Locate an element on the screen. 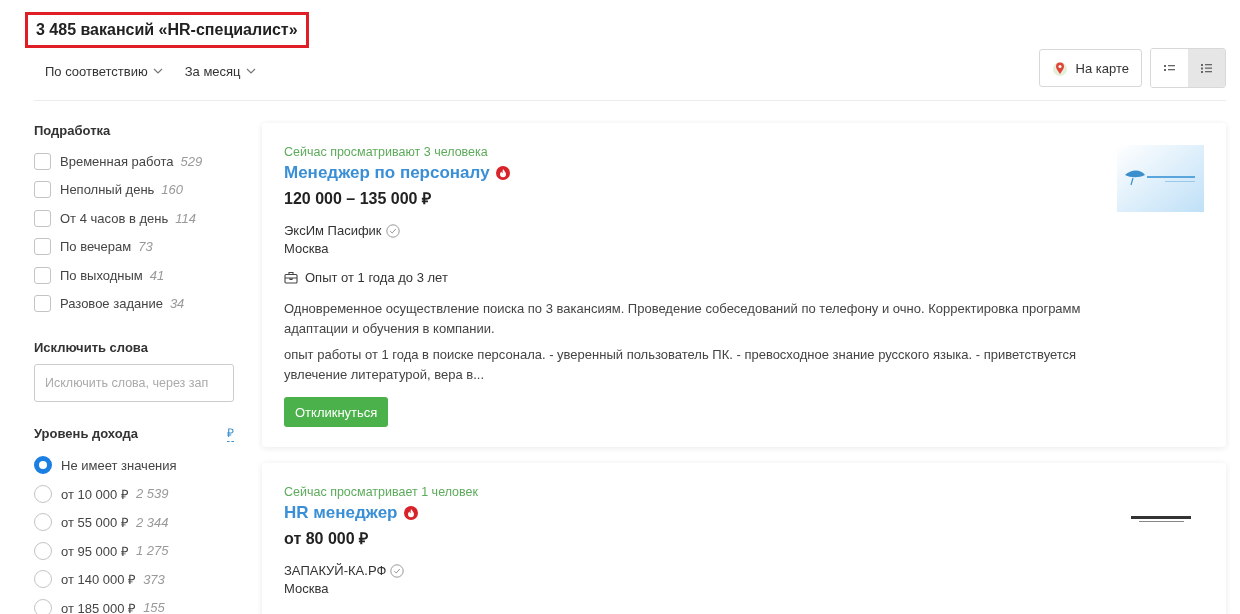 Image resolution: width=1240 pixels, height=614 pixels. option-label: От 4 часов в день is located at coordinates (114, 218).